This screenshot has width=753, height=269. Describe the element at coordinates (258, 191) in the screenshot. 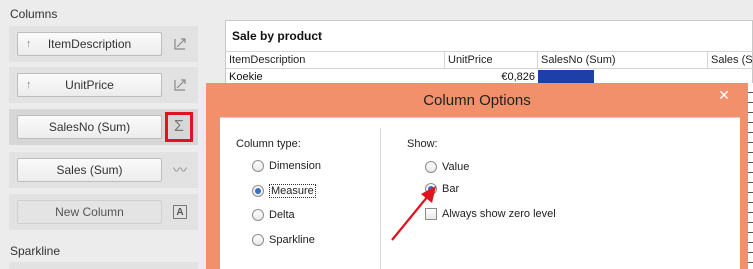

I see `radio-selected-icon` at that location.